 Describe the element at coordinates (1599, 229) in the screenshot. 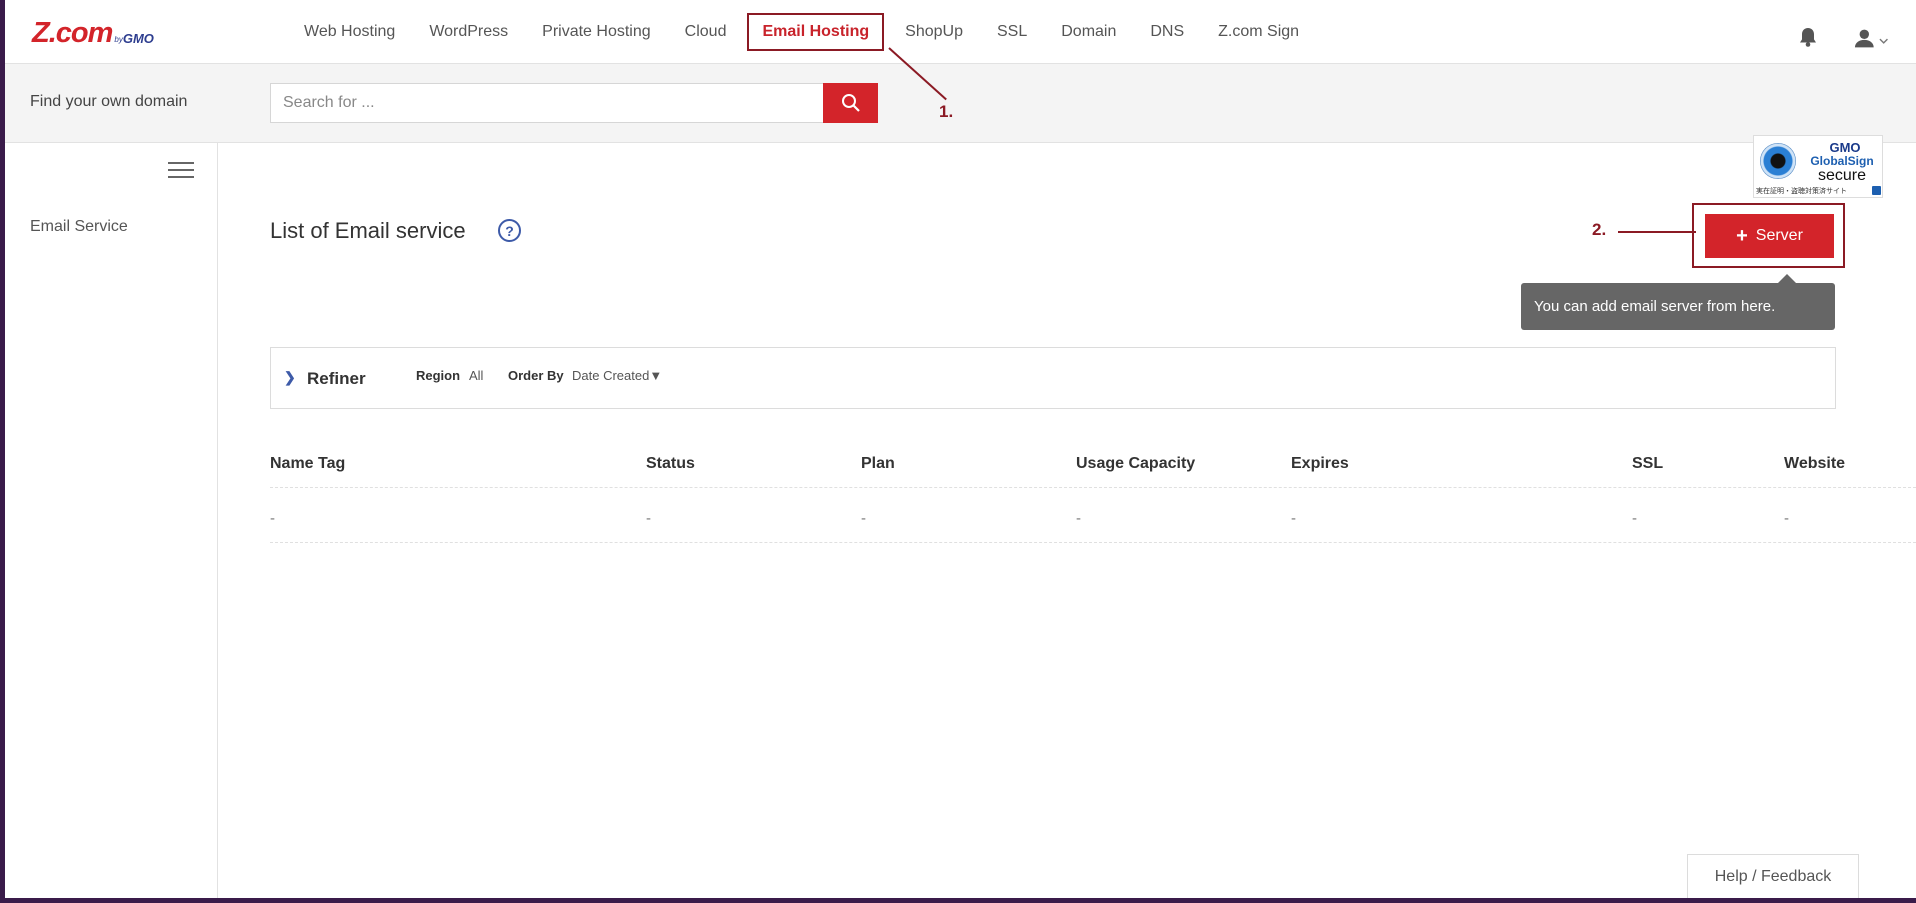

I see `annotation-step-2: 2.` at that location.